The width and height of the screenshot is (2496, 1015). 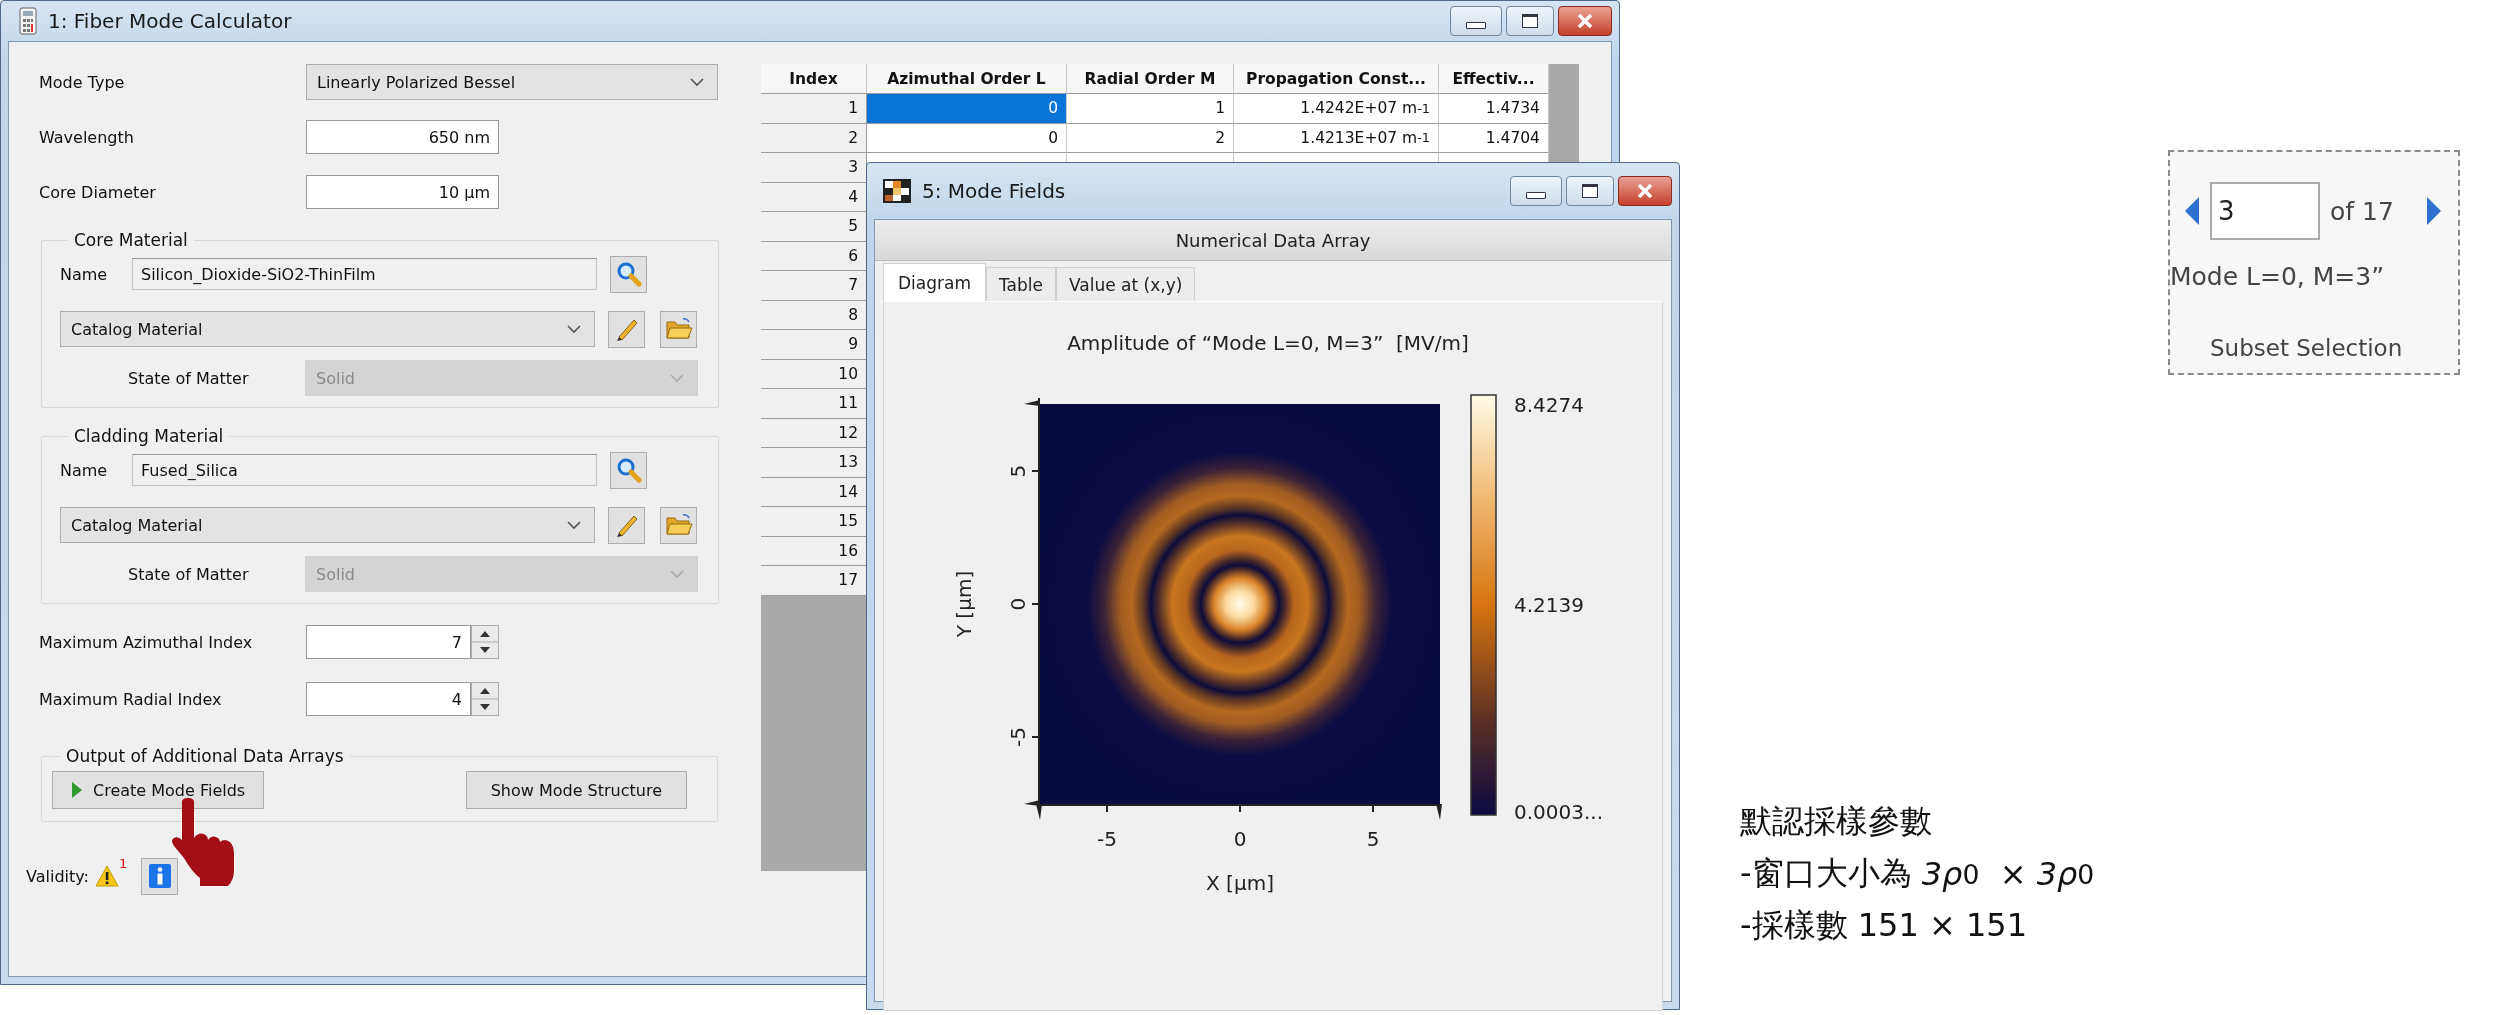 I want to click on x-axis-label: X [µm], so click(x=1240, y=883).